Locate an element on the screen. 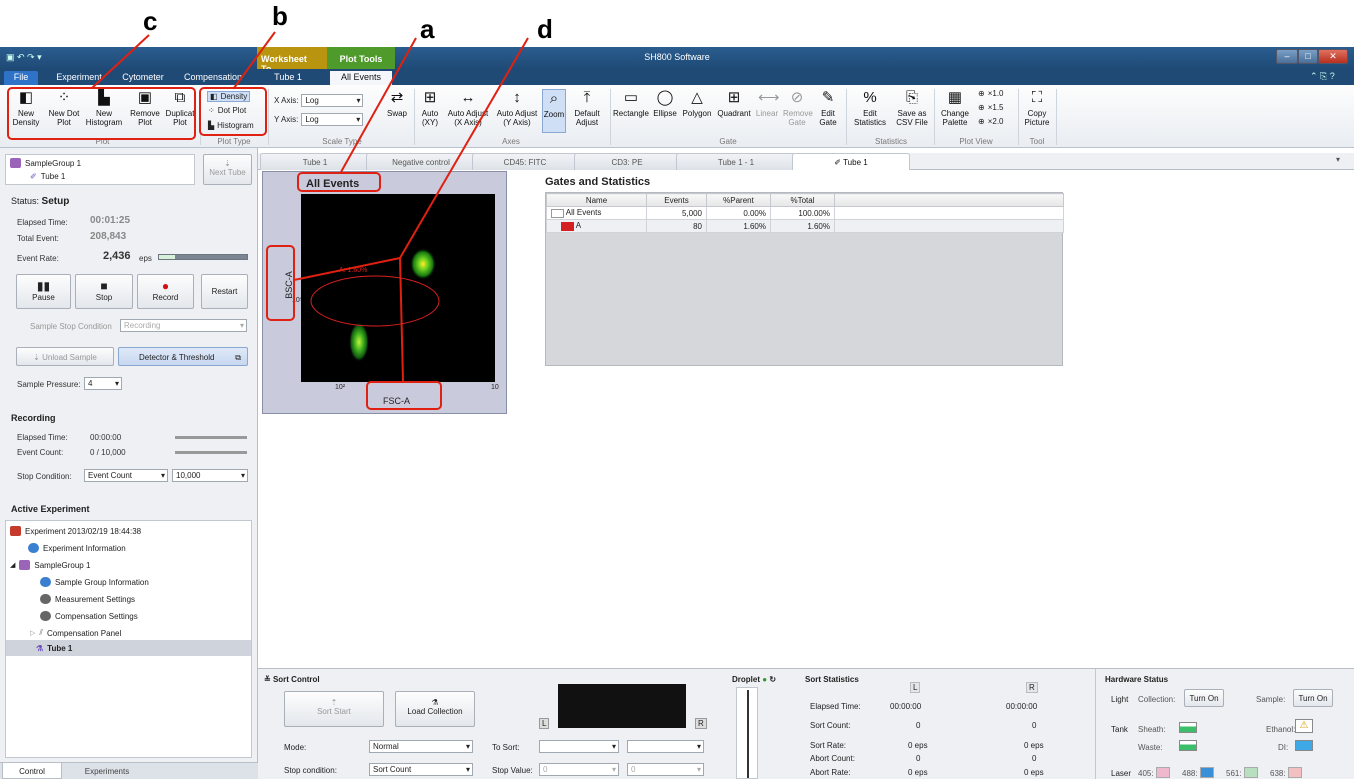 Image resolution: width=1354 pixels, height=779 pixels. doc-tab-negative-control: Negative control is located at coordinates (421, 161).